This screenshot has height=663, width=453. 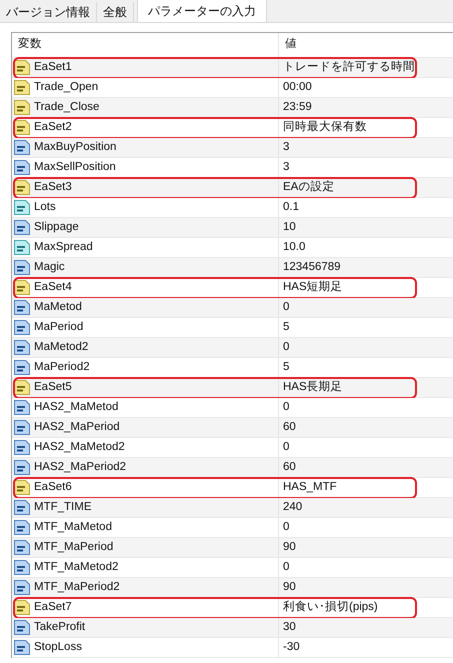 I want to click on parameter-name: MTF_TIME, so click(x=63, y=507).